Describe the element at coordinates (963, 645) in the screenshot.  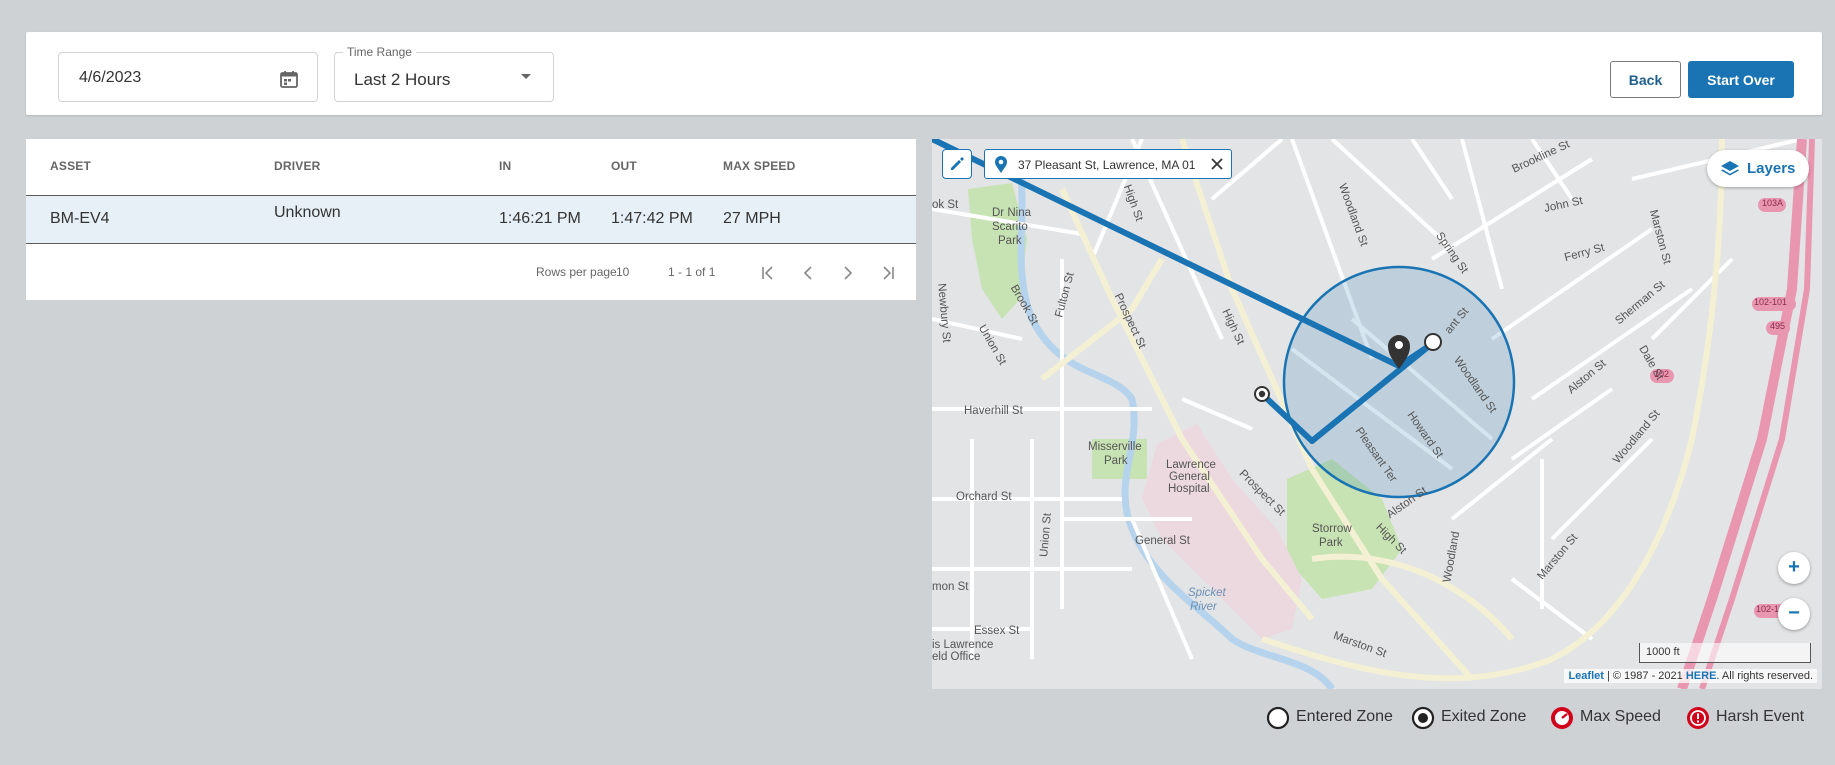
I see `map-label: is Lawrence` at that location.